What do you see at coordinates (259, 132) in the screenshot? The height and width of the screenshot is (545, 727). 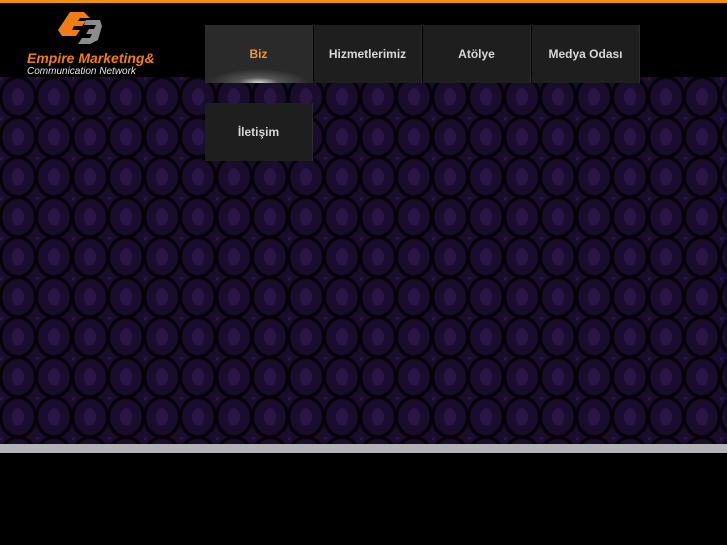 I see `nav-item-iletisim: İletişim` at bounding box center [259, 132].